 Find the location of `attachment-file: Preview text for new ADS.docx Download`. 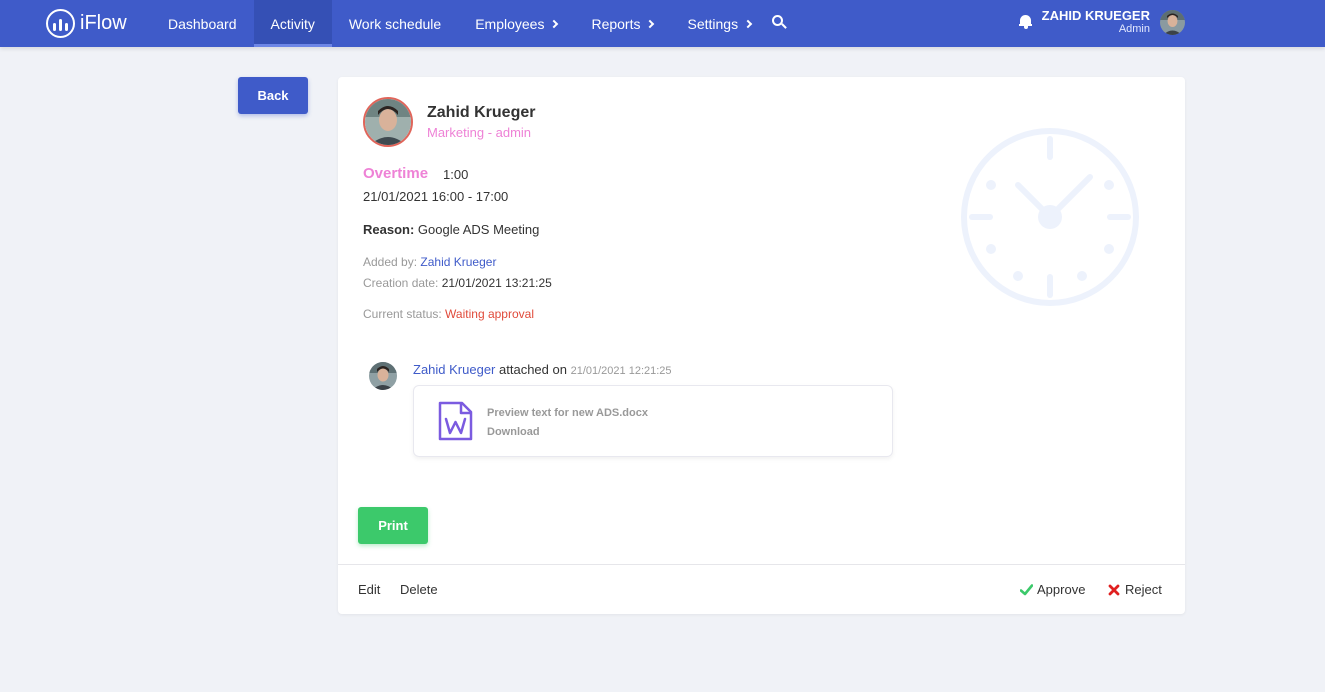

attachment-file: Preview text for new ADS.docx Download is located at coordinates (653, 421).